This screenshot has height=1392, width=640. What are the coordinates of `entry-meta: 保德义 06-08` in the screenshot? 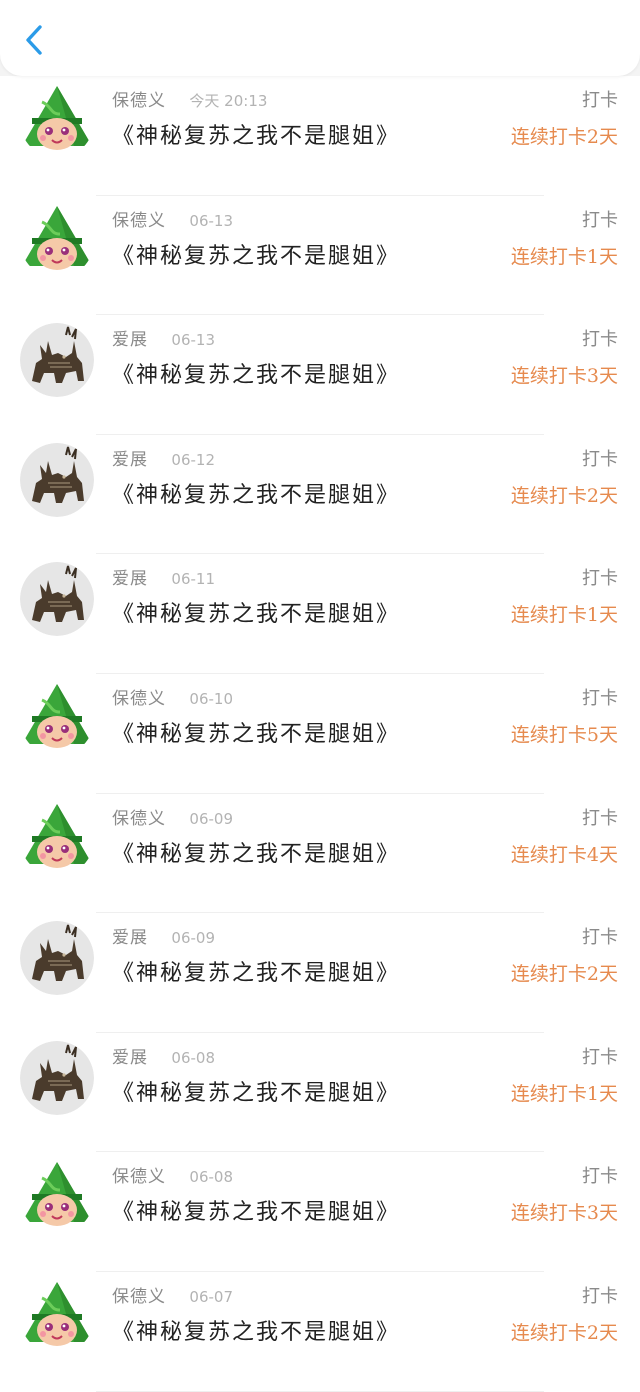 It's located at (172, 1174).